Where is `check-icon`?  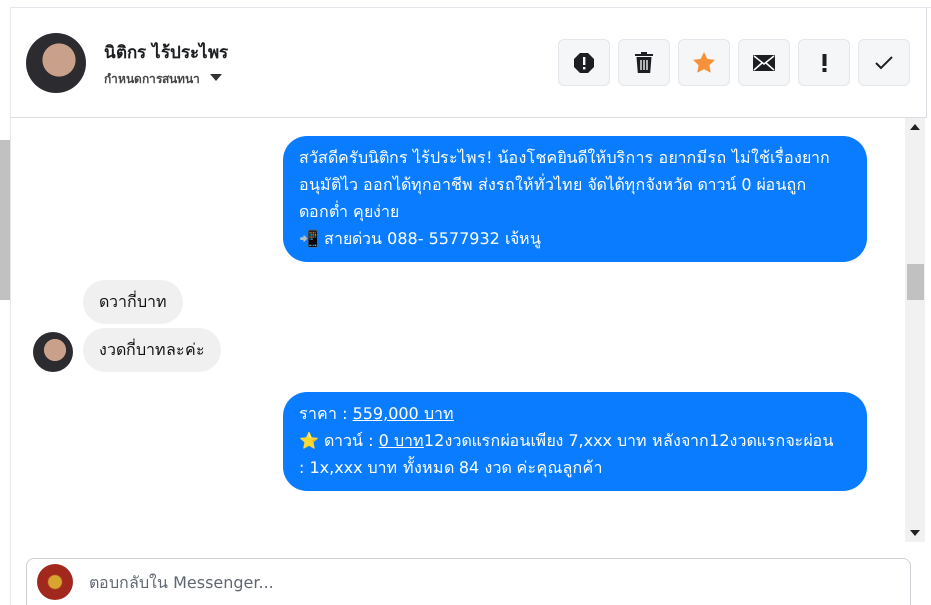
check-icon is located at coordinates (884, 63).